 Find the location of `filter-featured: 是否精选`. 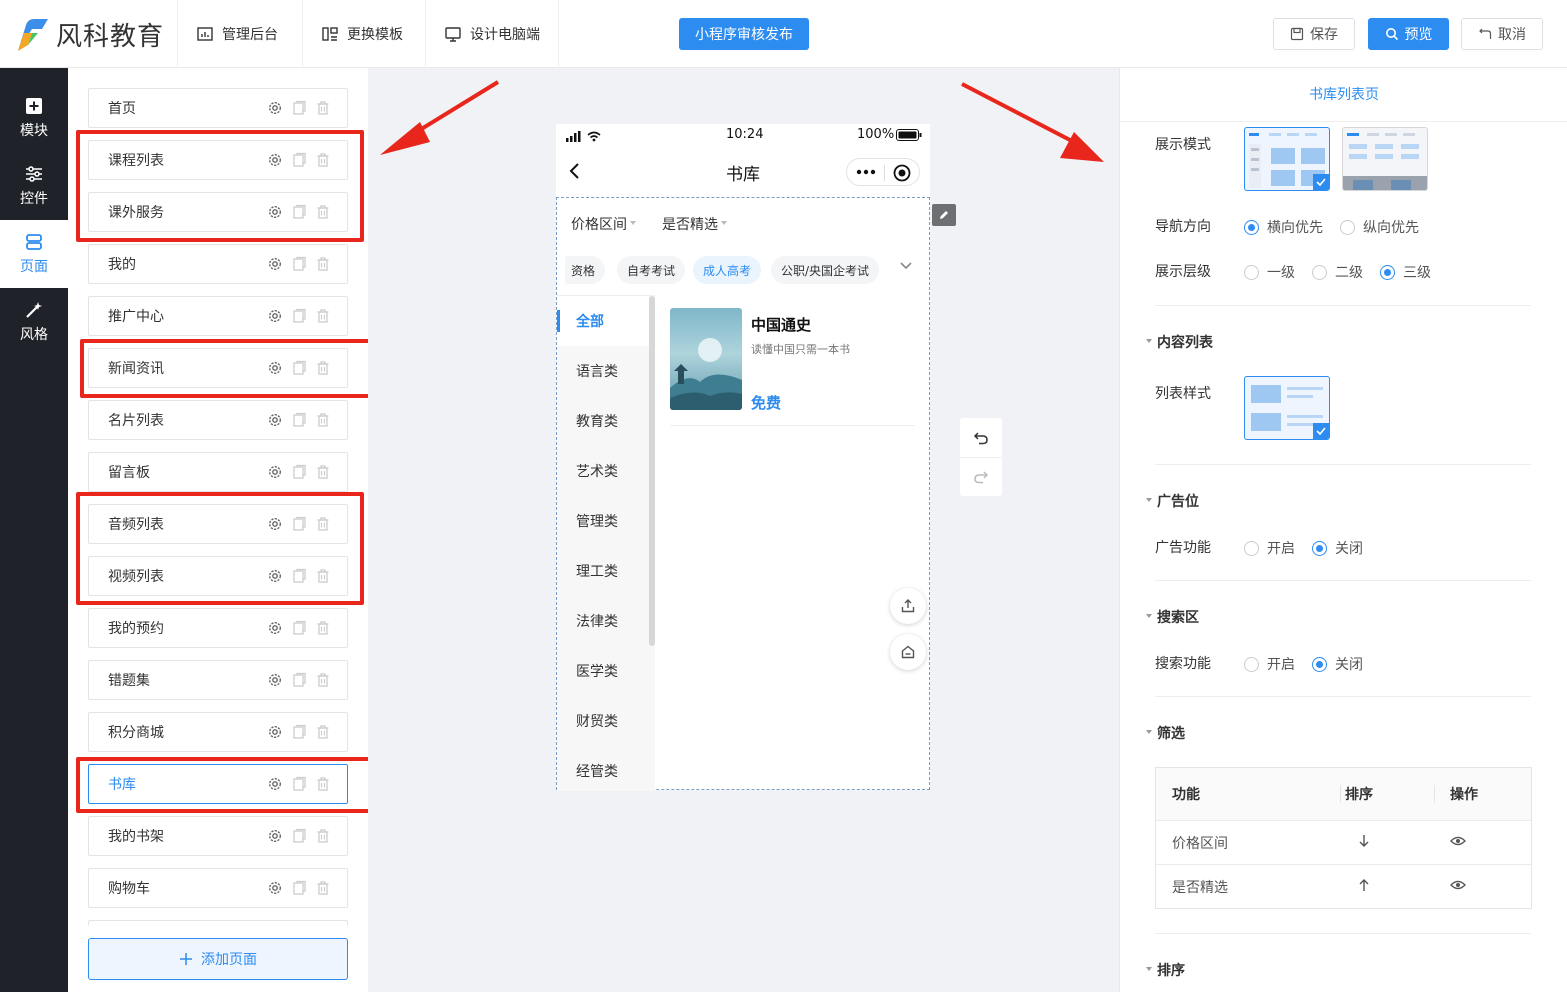

filter-featured: 是否精选 is located at coordinates (694, 224).